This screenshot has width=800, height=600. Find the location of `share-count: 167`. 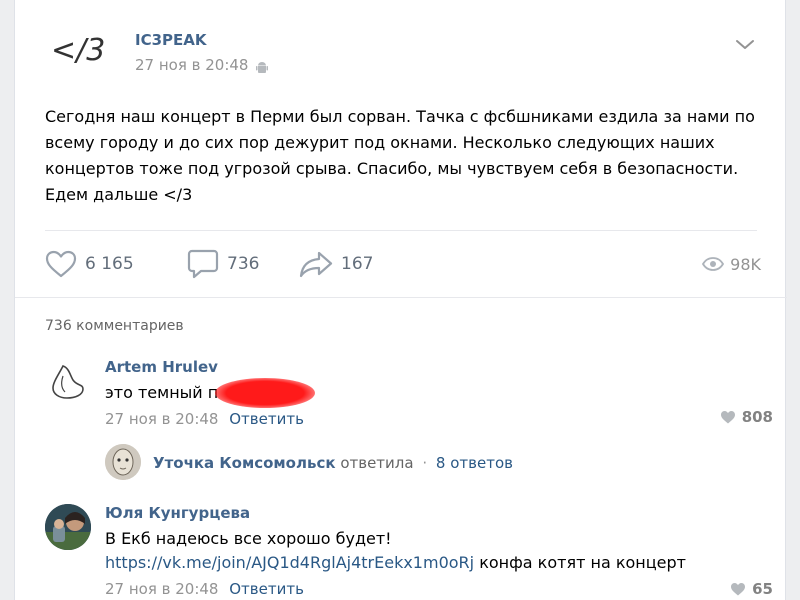

share-count: 167 is located at coordinates (357, 264).